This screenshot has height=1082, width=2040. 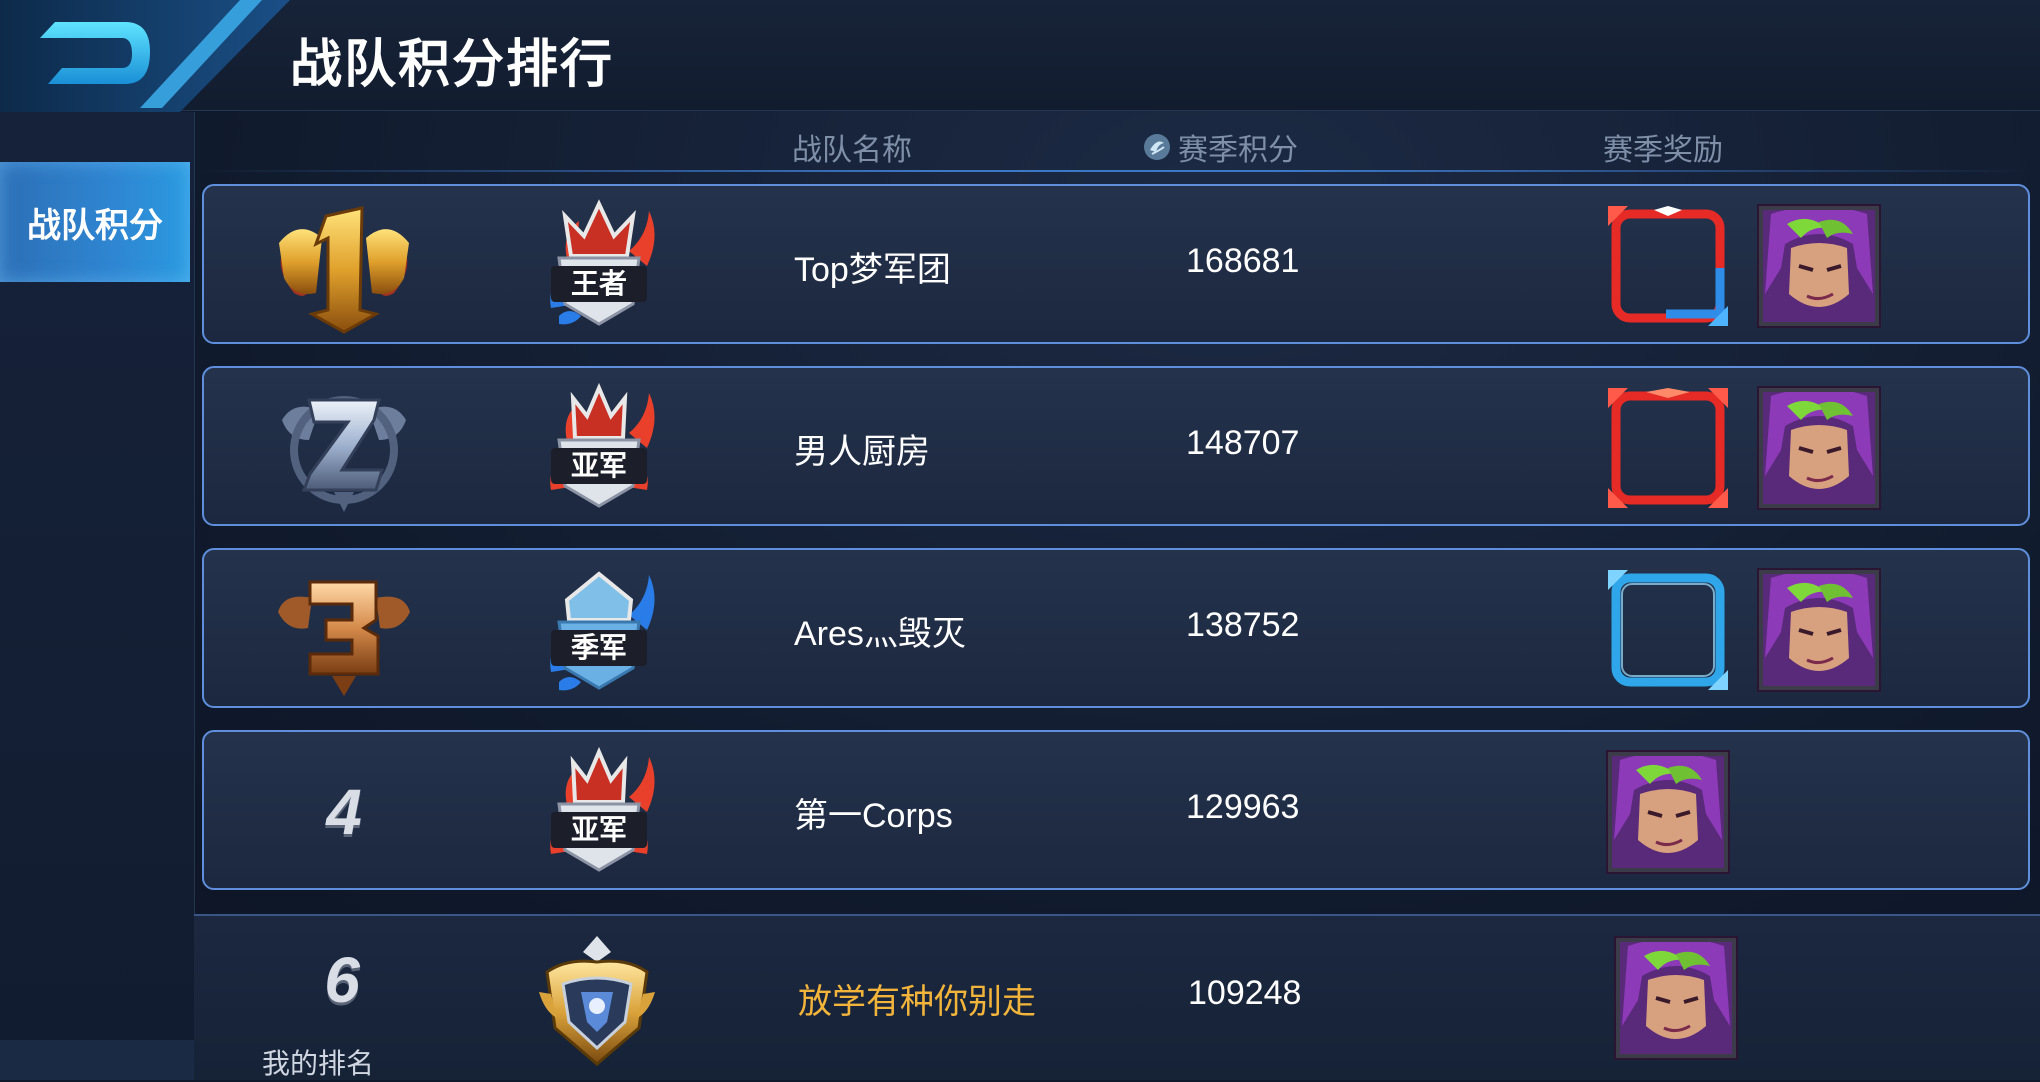 What do you see at coordinates (1663, 150) in the screenshot?
I see `column-header-season-reward: 赛季奖励` at bounding box center [1663, 150].